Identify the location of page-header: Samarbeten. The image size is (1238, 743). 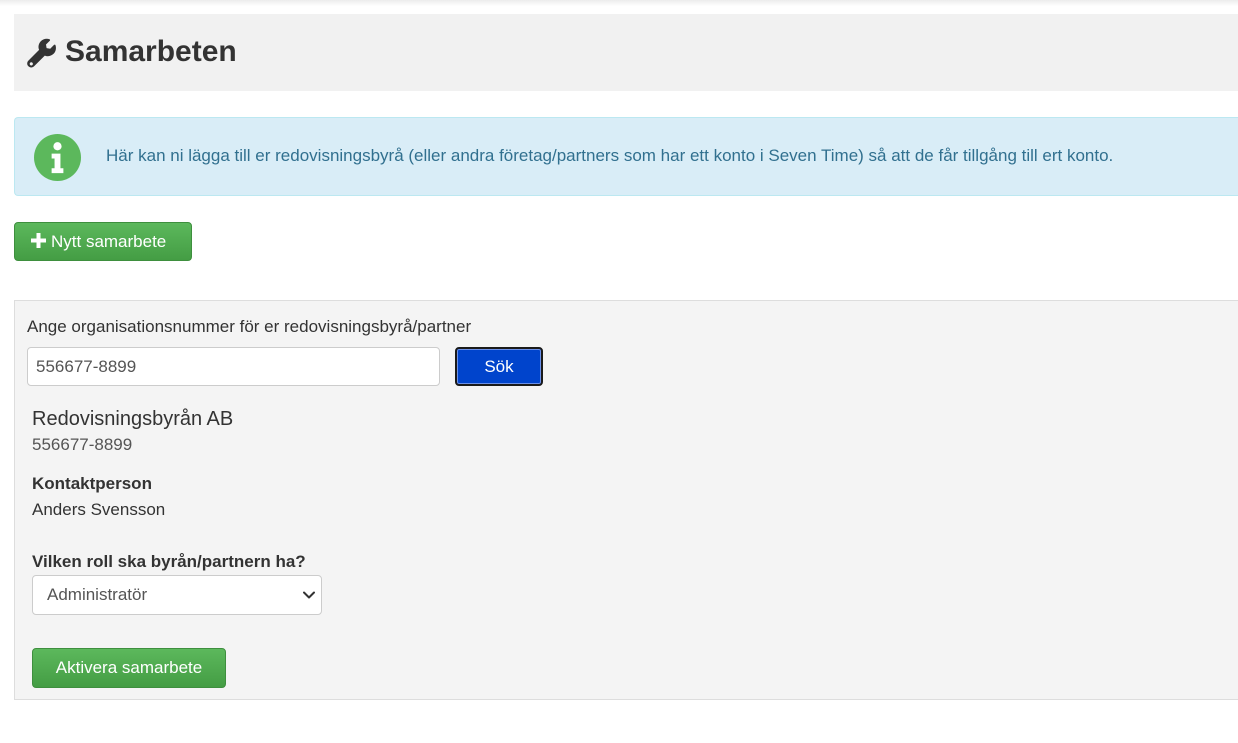
(626, 52).